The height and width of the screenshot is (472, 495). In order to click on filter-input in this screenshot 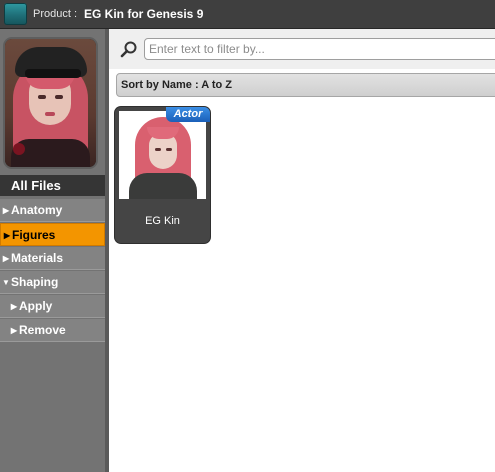, I will do `click(319, 49)`.